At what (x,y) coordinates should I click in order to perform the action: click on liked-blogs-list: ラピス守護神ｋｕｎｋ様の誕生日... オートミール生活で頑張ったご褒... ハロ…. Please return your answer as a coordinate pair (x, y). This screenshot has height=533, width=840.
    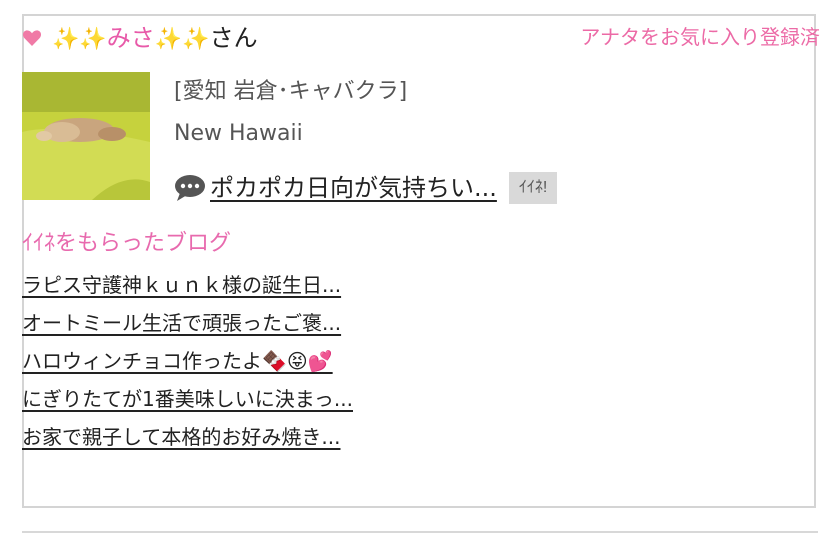
    Looking at the image, I should click on (187, 365).